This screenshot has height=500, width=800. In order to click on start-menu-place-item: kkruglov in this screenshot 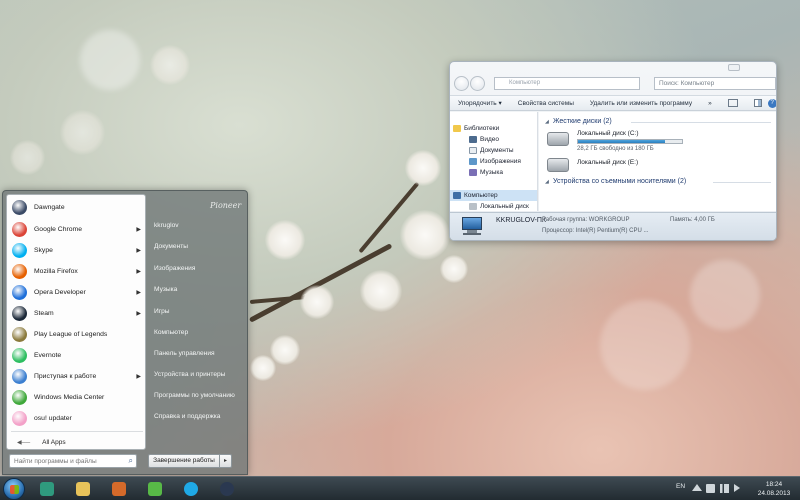, I will do `click(197, 225)`.